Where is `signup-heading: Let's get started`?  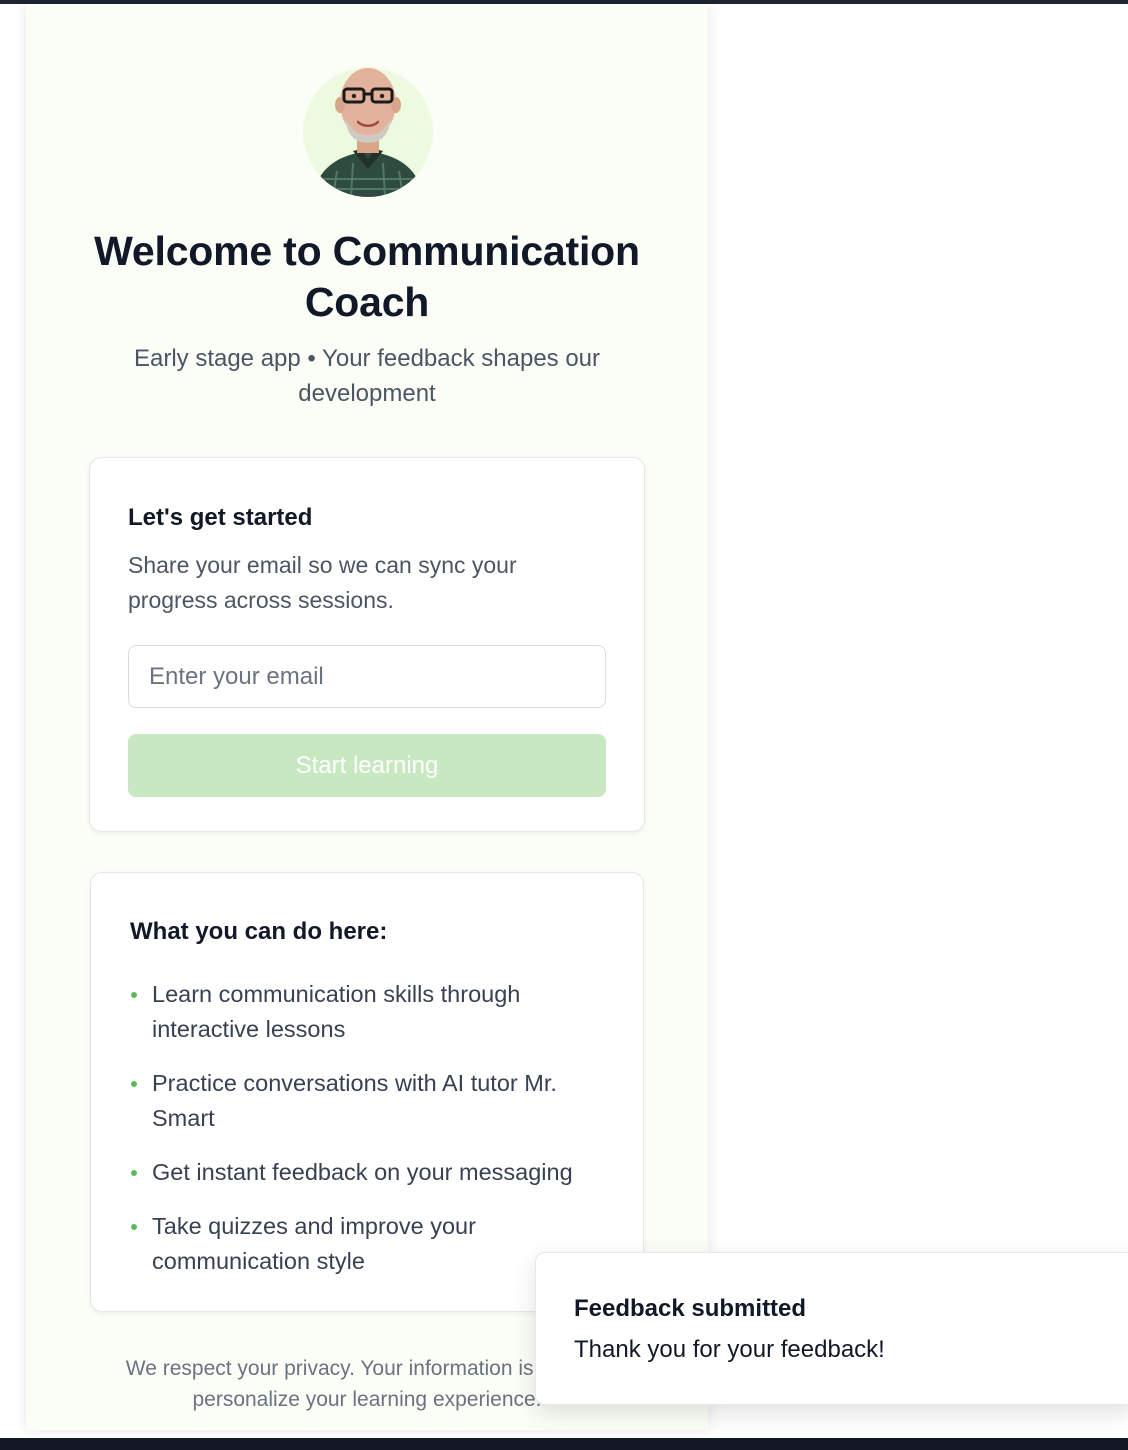 signup-heading: Let's get started is located at coordinates (220, 517).